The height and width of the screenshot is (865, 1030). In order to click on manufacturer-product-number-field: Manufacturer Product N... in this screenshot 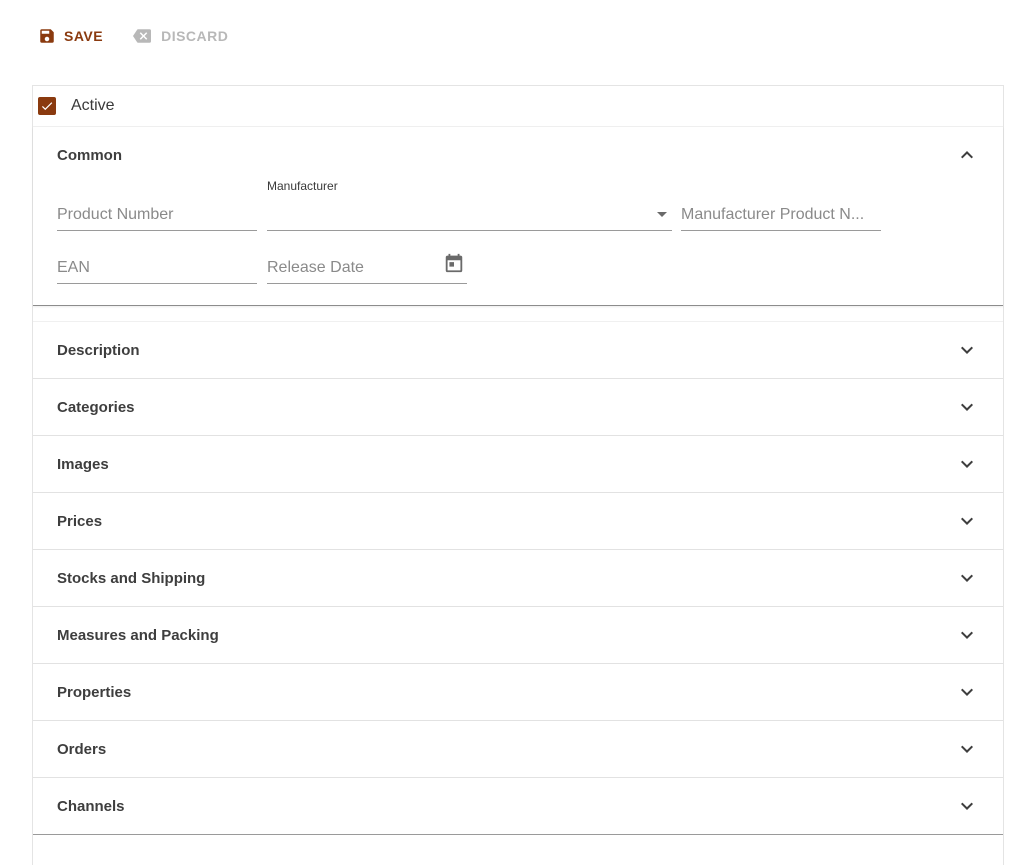, I will do `click(781, 218)`.